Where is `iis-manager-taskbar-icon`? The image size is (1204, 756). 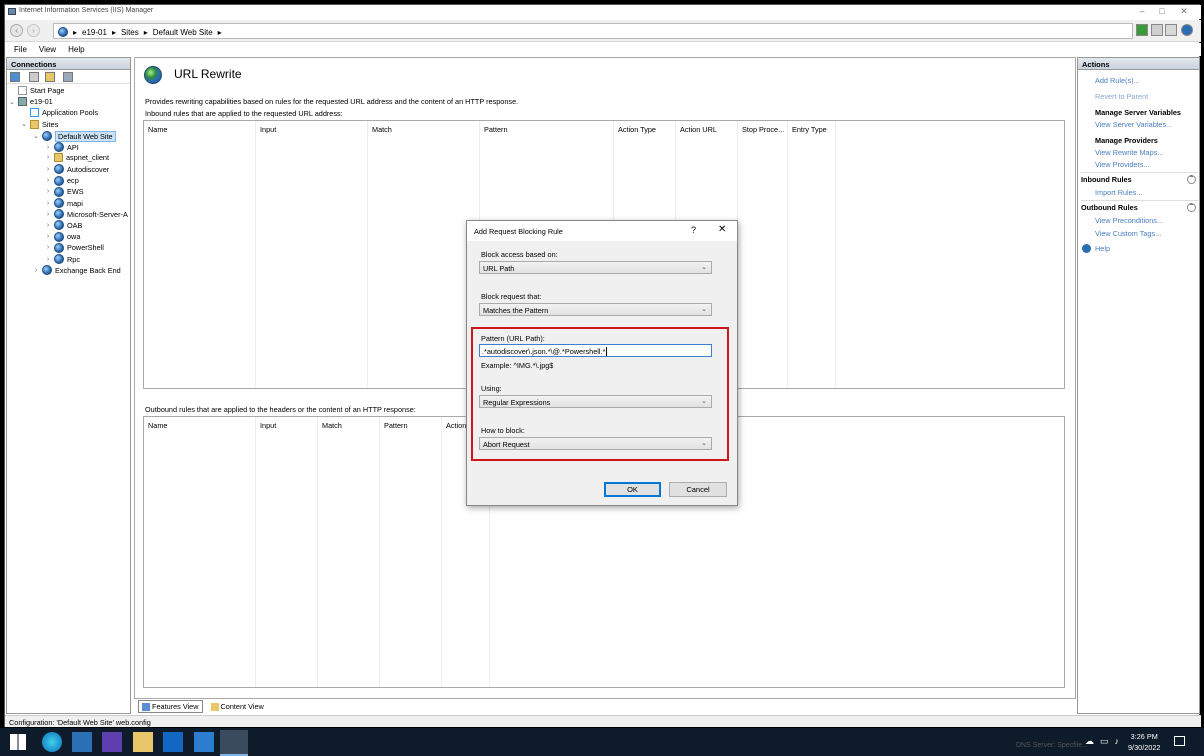 iis-manager-taskbar-icon is located at coordinates (234, 743).